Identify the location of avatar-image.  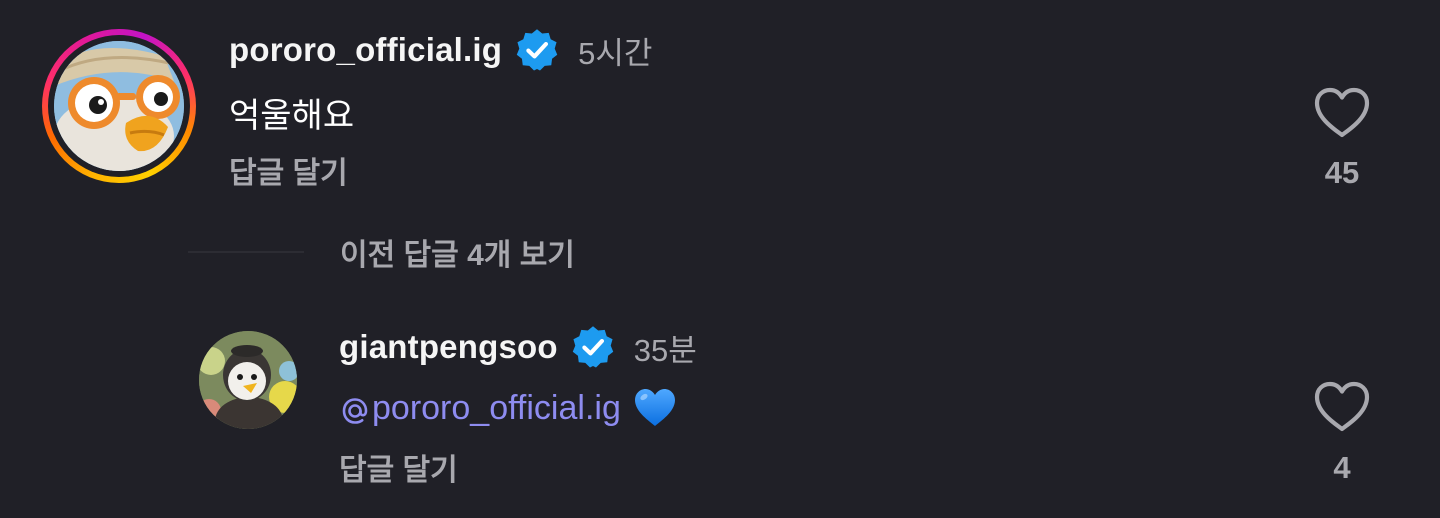
(119, 106).